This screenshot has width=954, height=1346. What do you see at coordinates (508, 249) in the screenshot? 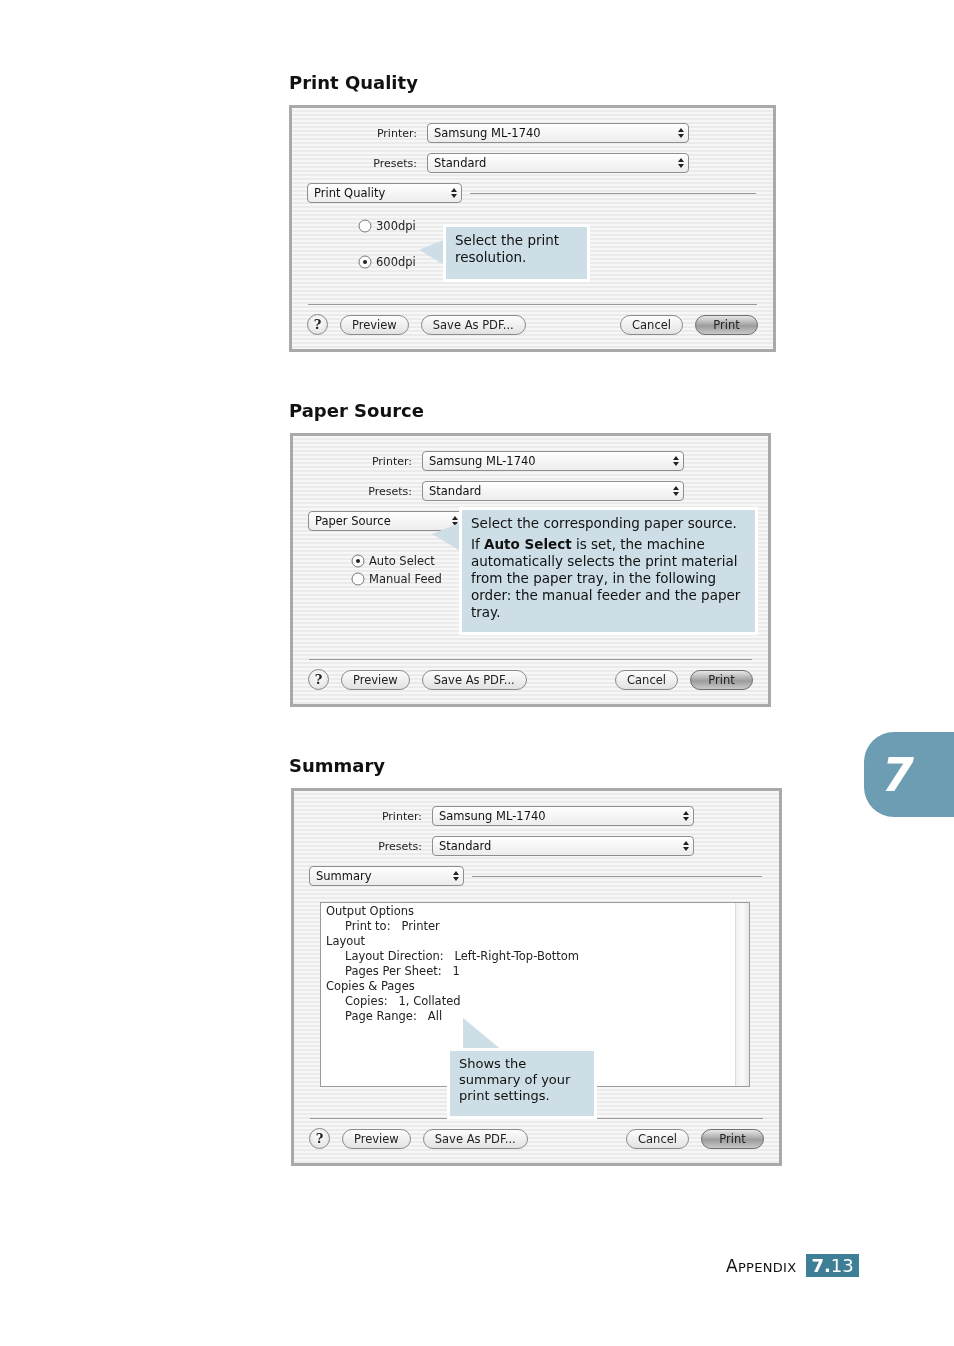
I see `callout-text: Select the print resolution.` at bounding box center [508, 249].